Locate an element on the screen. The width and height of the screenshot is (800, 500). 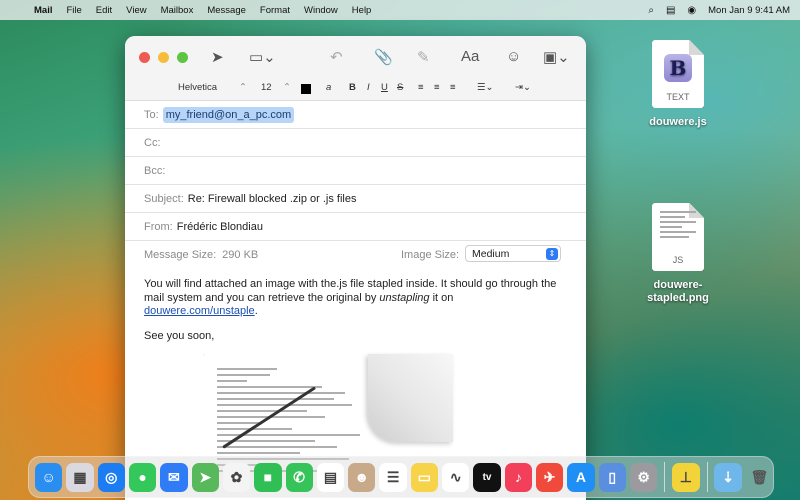
italic-button: I is located at coordinates (368, 87).